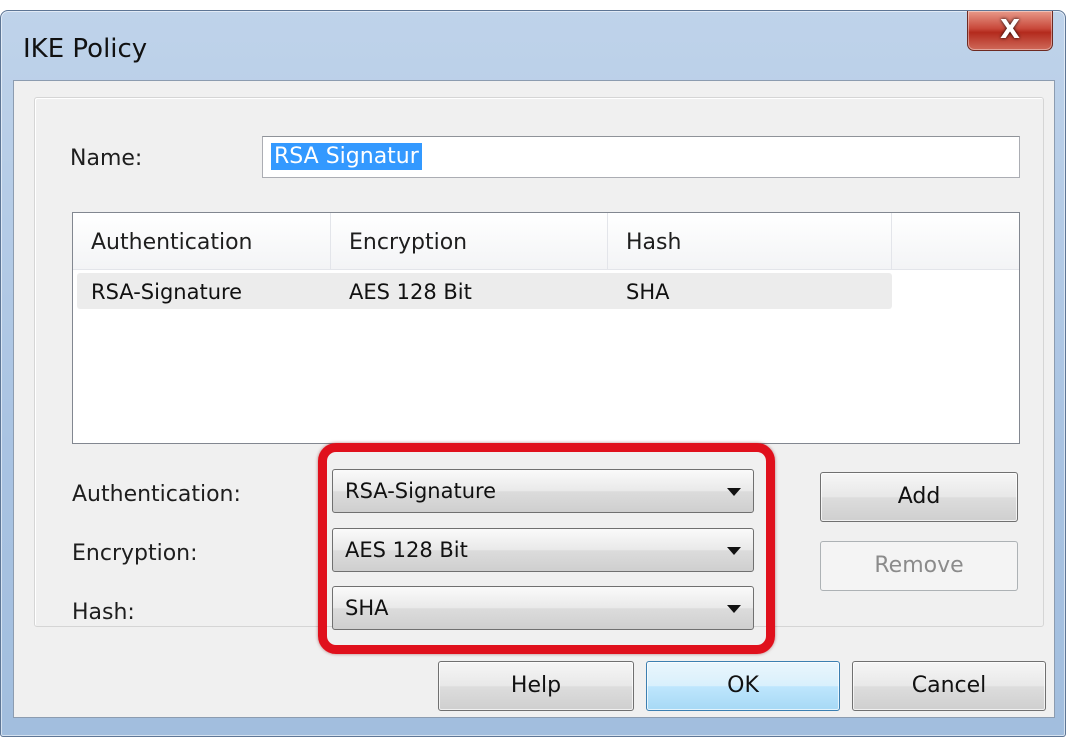 The width and height of the screenshot is (1072, 738). Describe the element at coordinates (156, 494) in the screenshot. I see `authentication-label: Authentication:` at that location.